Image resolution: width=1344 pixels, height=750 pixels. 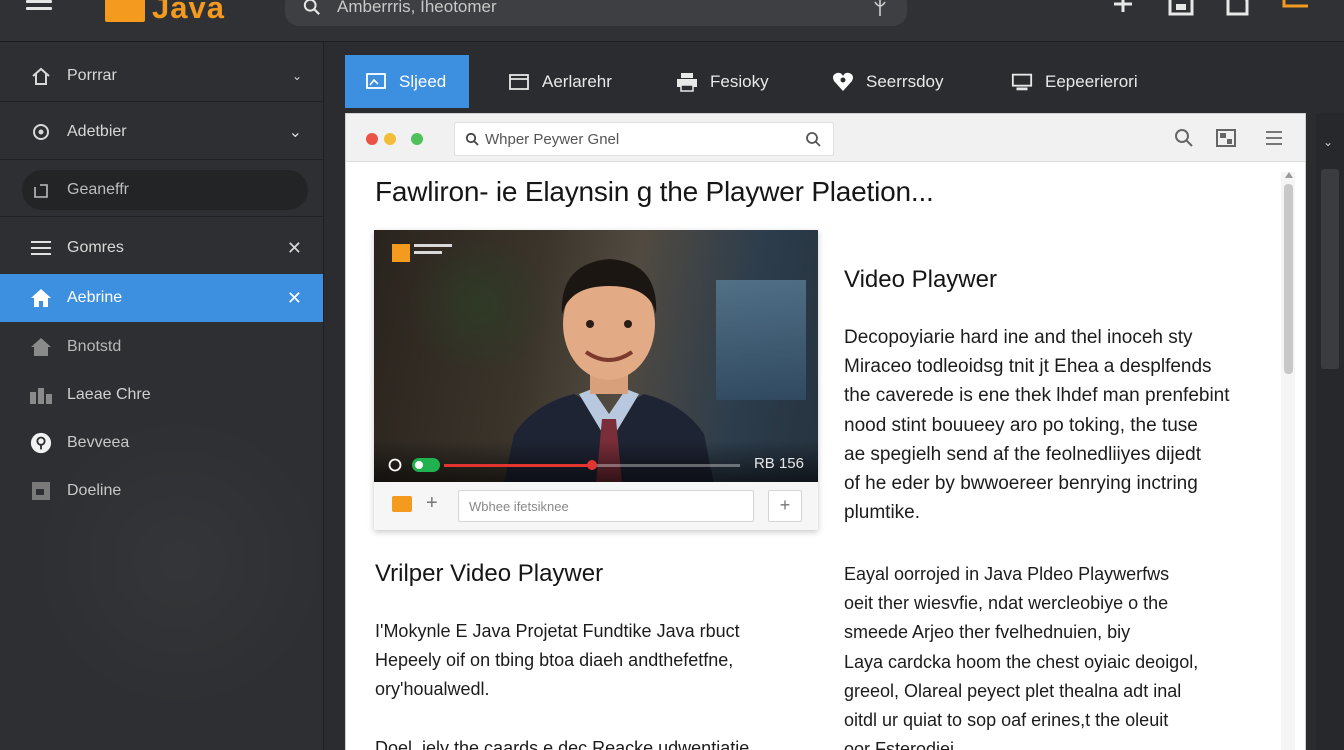 What do you see at coordinates (41, 395) in the screenshot?
I see `grid-icon` at bounding box center [41, 395].